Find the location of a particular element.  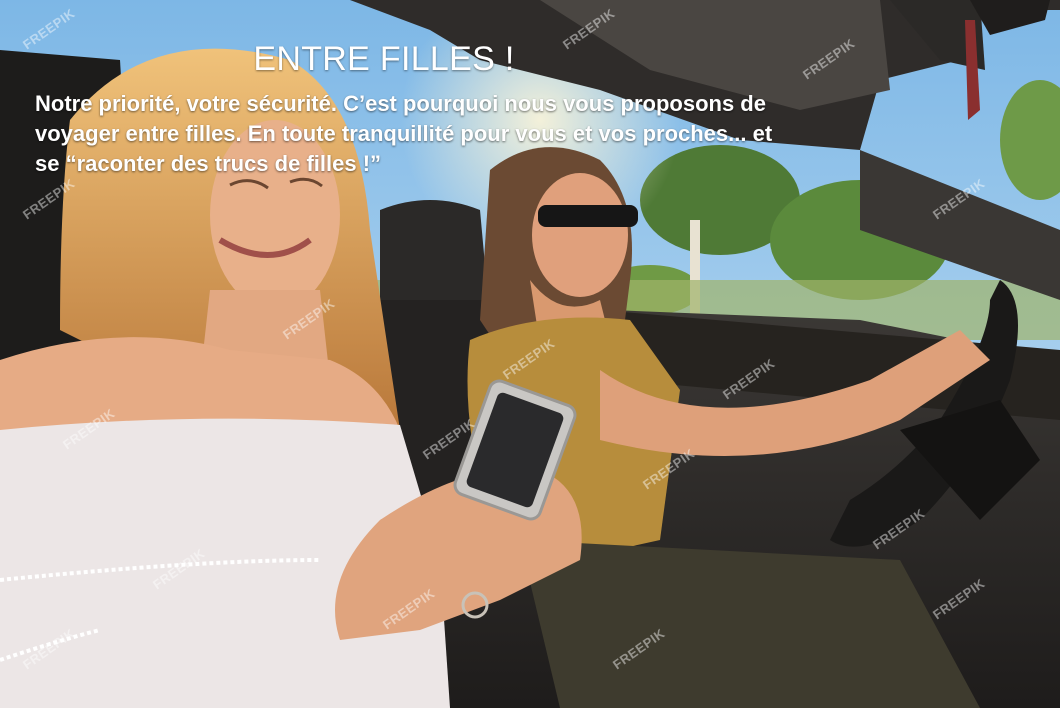

banner-title: ENTRE FILLES ! is located at coordinates (384, 59).